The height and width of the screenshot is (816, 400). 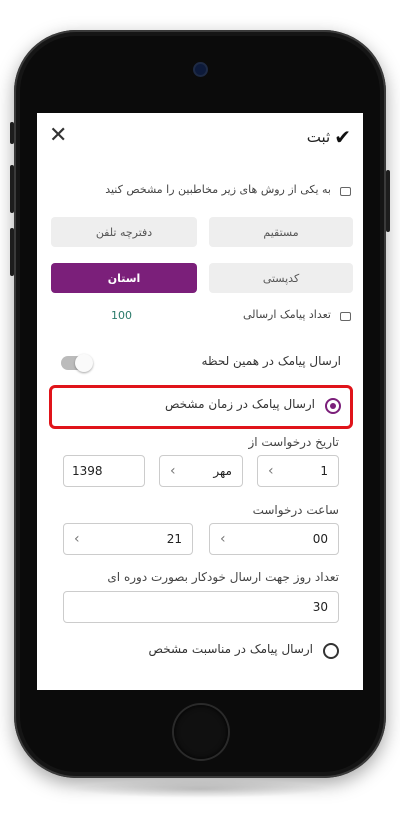 I want to click on month-value: مهر, so click(x=222, y=471).